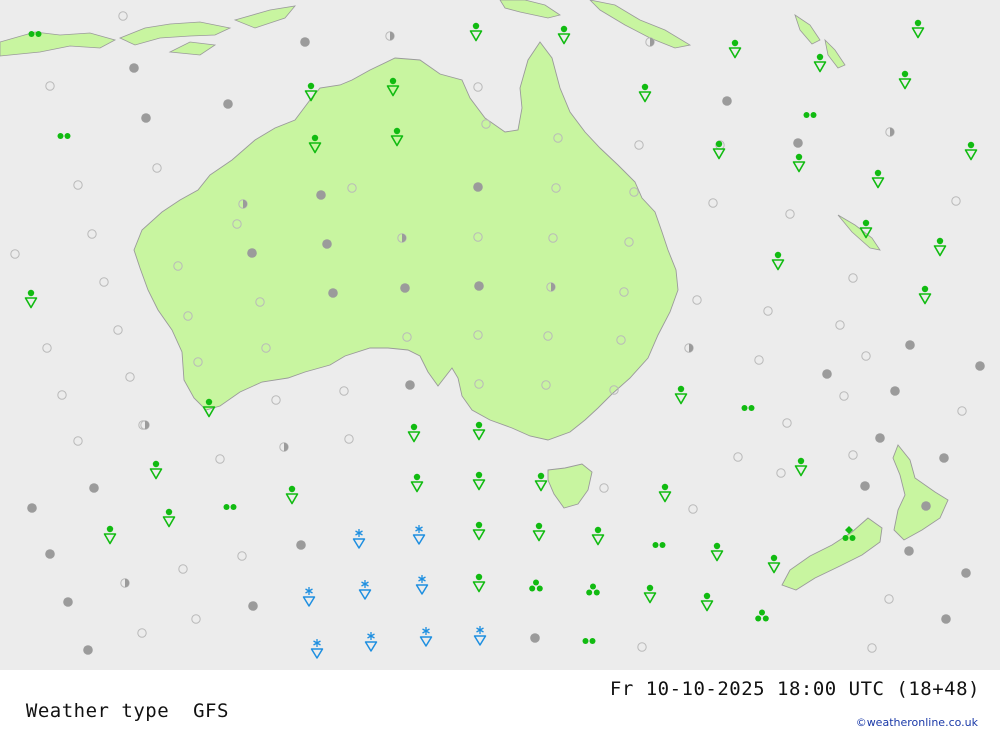 This screenshot has width=1000, height=733. What do you see at coordinates (97, 711) in the screenshot?
I see `product-name: Weather type` at bounding box center [97, 711].